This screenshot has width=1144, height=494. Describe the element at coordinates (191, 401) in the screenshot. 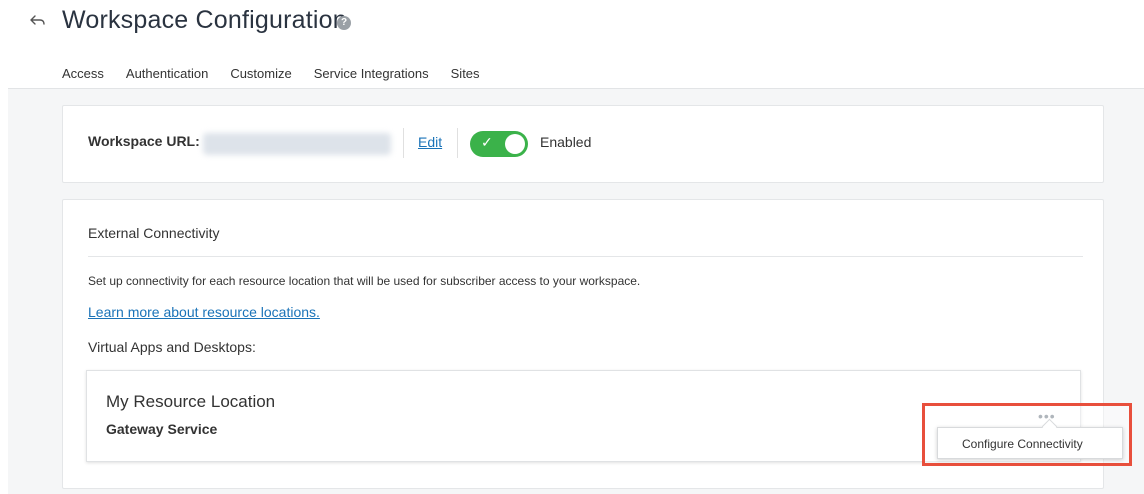

I see `resource-location-name: My Resource Location` at that location.